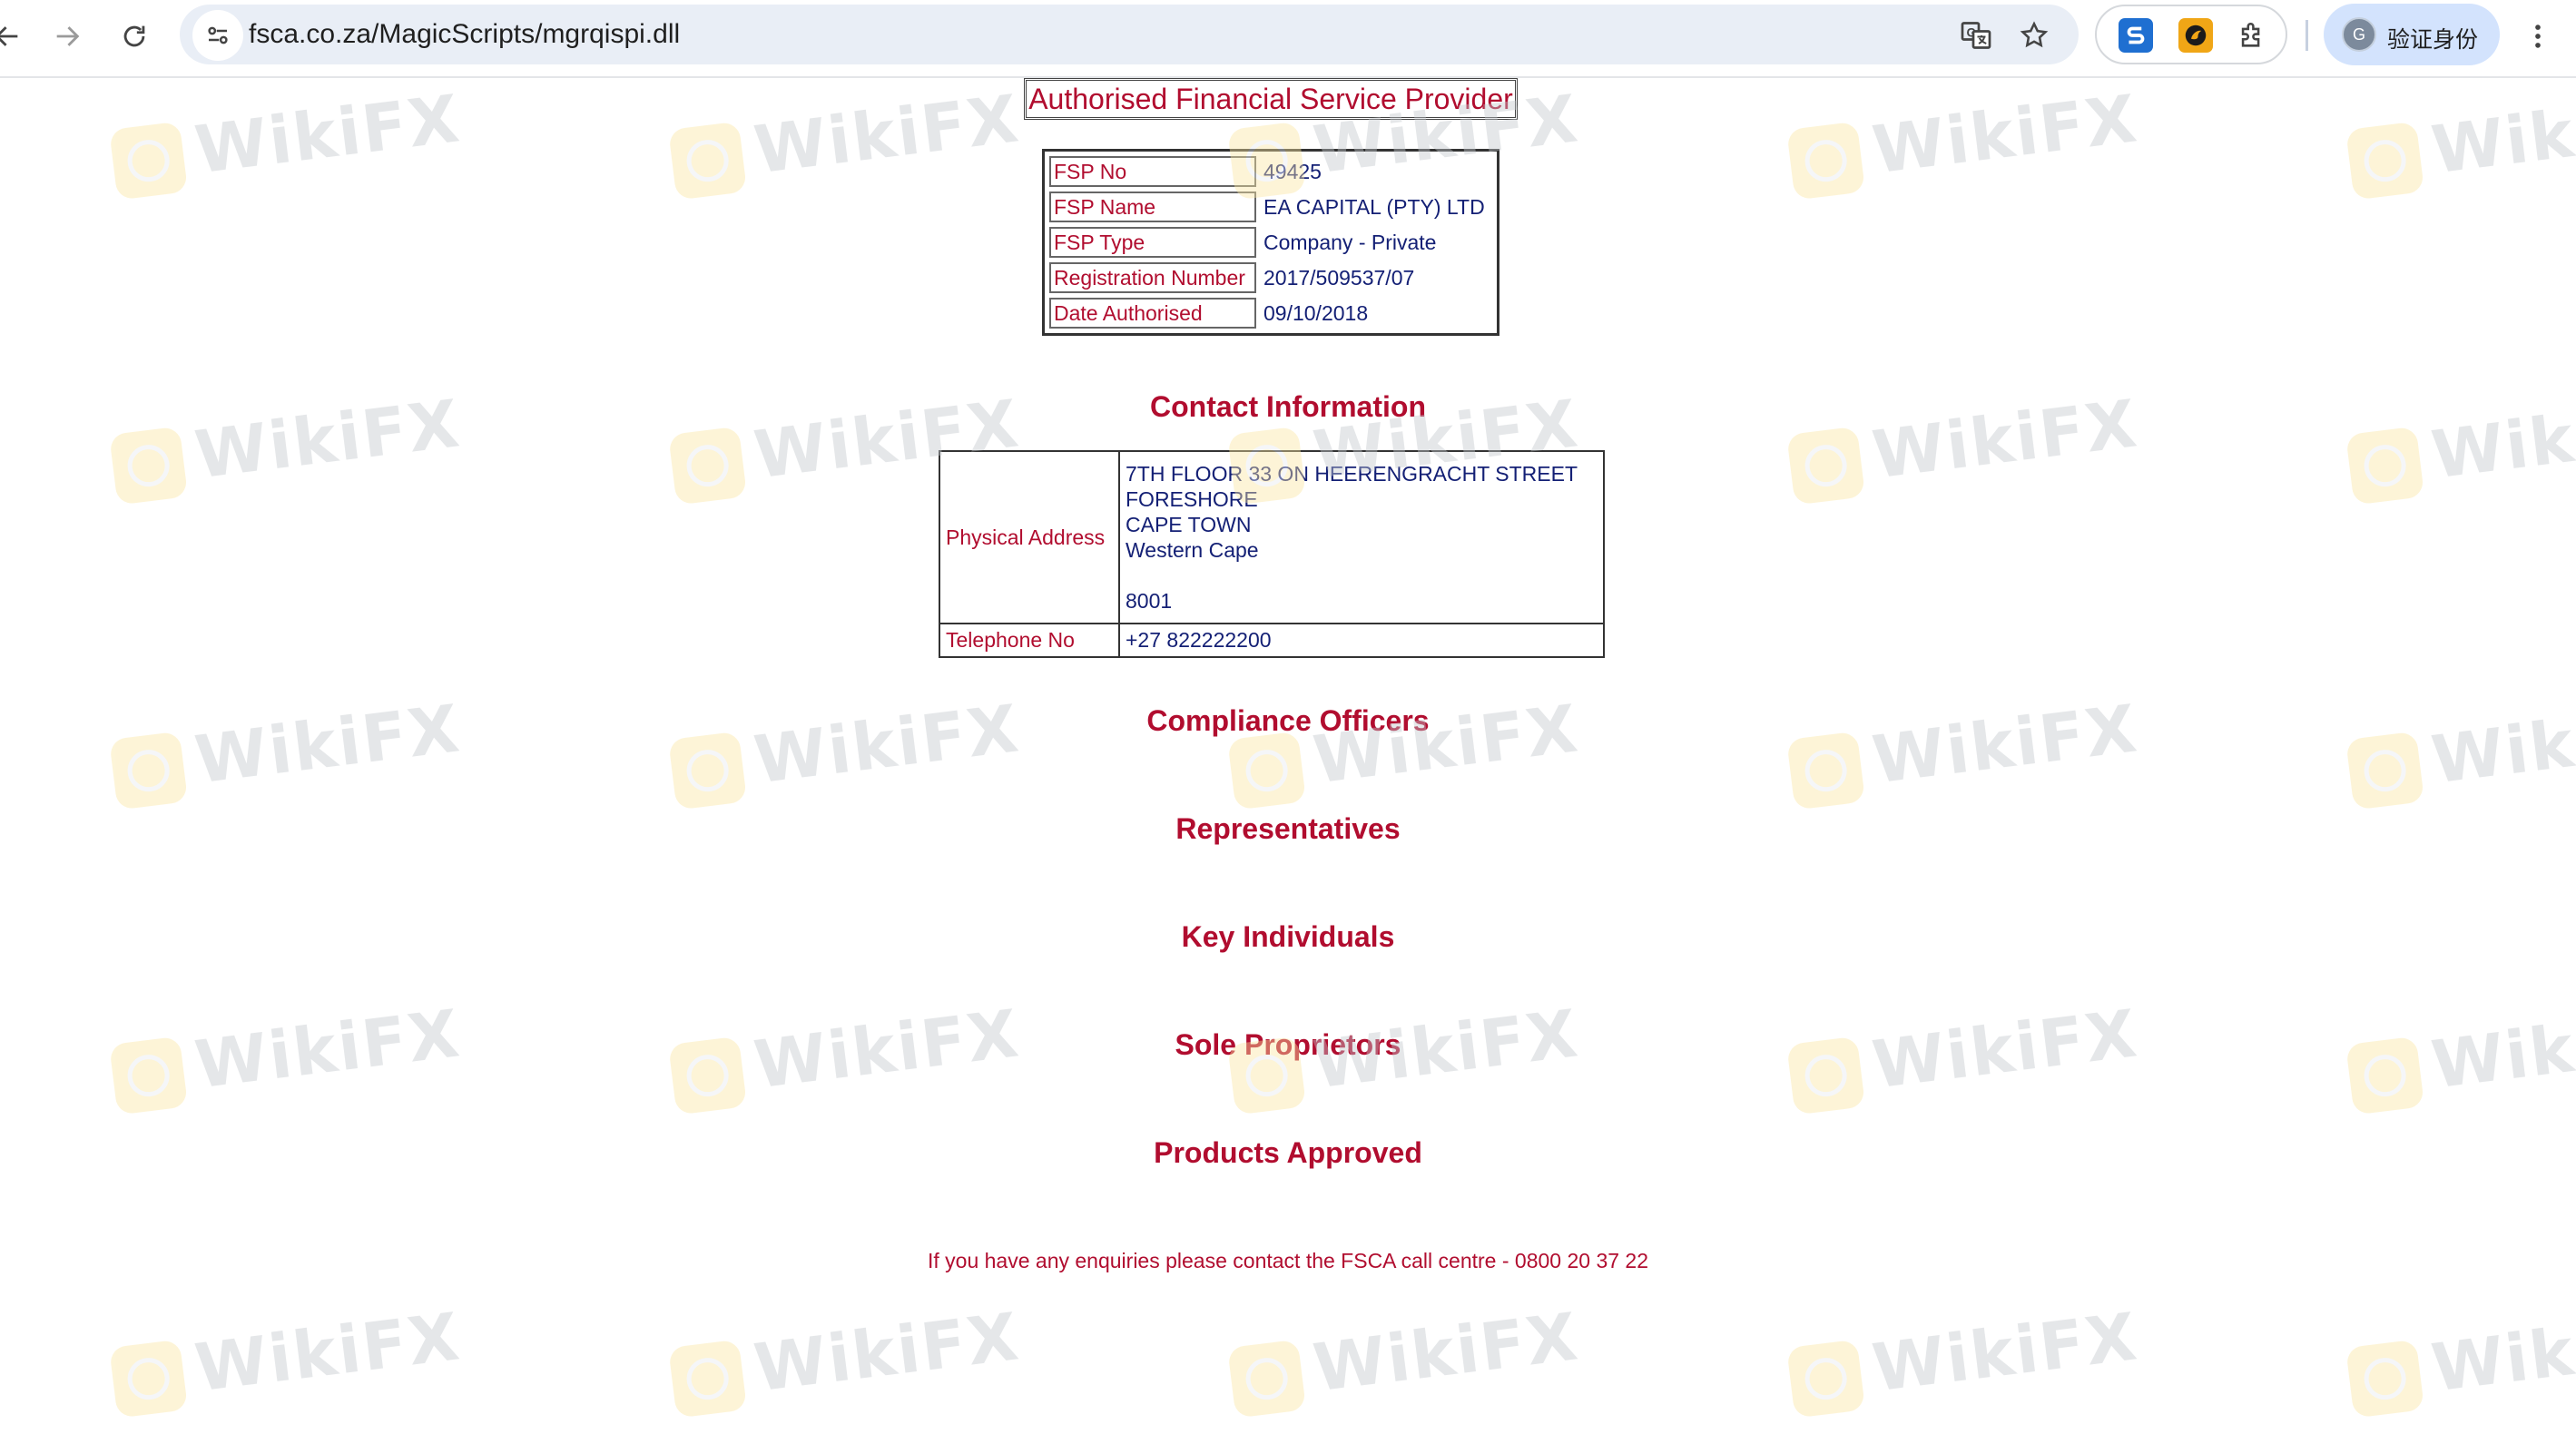  What do you see at coordinates (1129, 34) in the screenshot?
I see `address-bar: fsca.co.za/MagicScripts/mgrqispi.dll G` at bounding box center [1129, 34].